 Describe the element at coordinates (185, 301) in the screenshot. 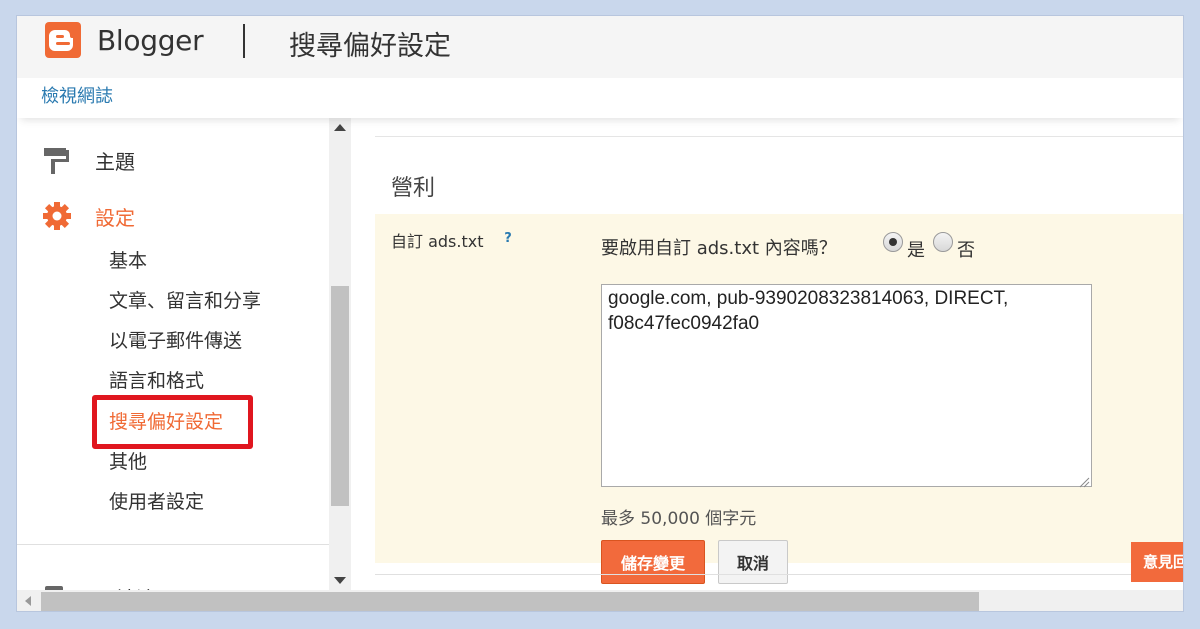

I see `sidebar-subitem-posts-comments-sharing: 文章、留言和分享` at that location.